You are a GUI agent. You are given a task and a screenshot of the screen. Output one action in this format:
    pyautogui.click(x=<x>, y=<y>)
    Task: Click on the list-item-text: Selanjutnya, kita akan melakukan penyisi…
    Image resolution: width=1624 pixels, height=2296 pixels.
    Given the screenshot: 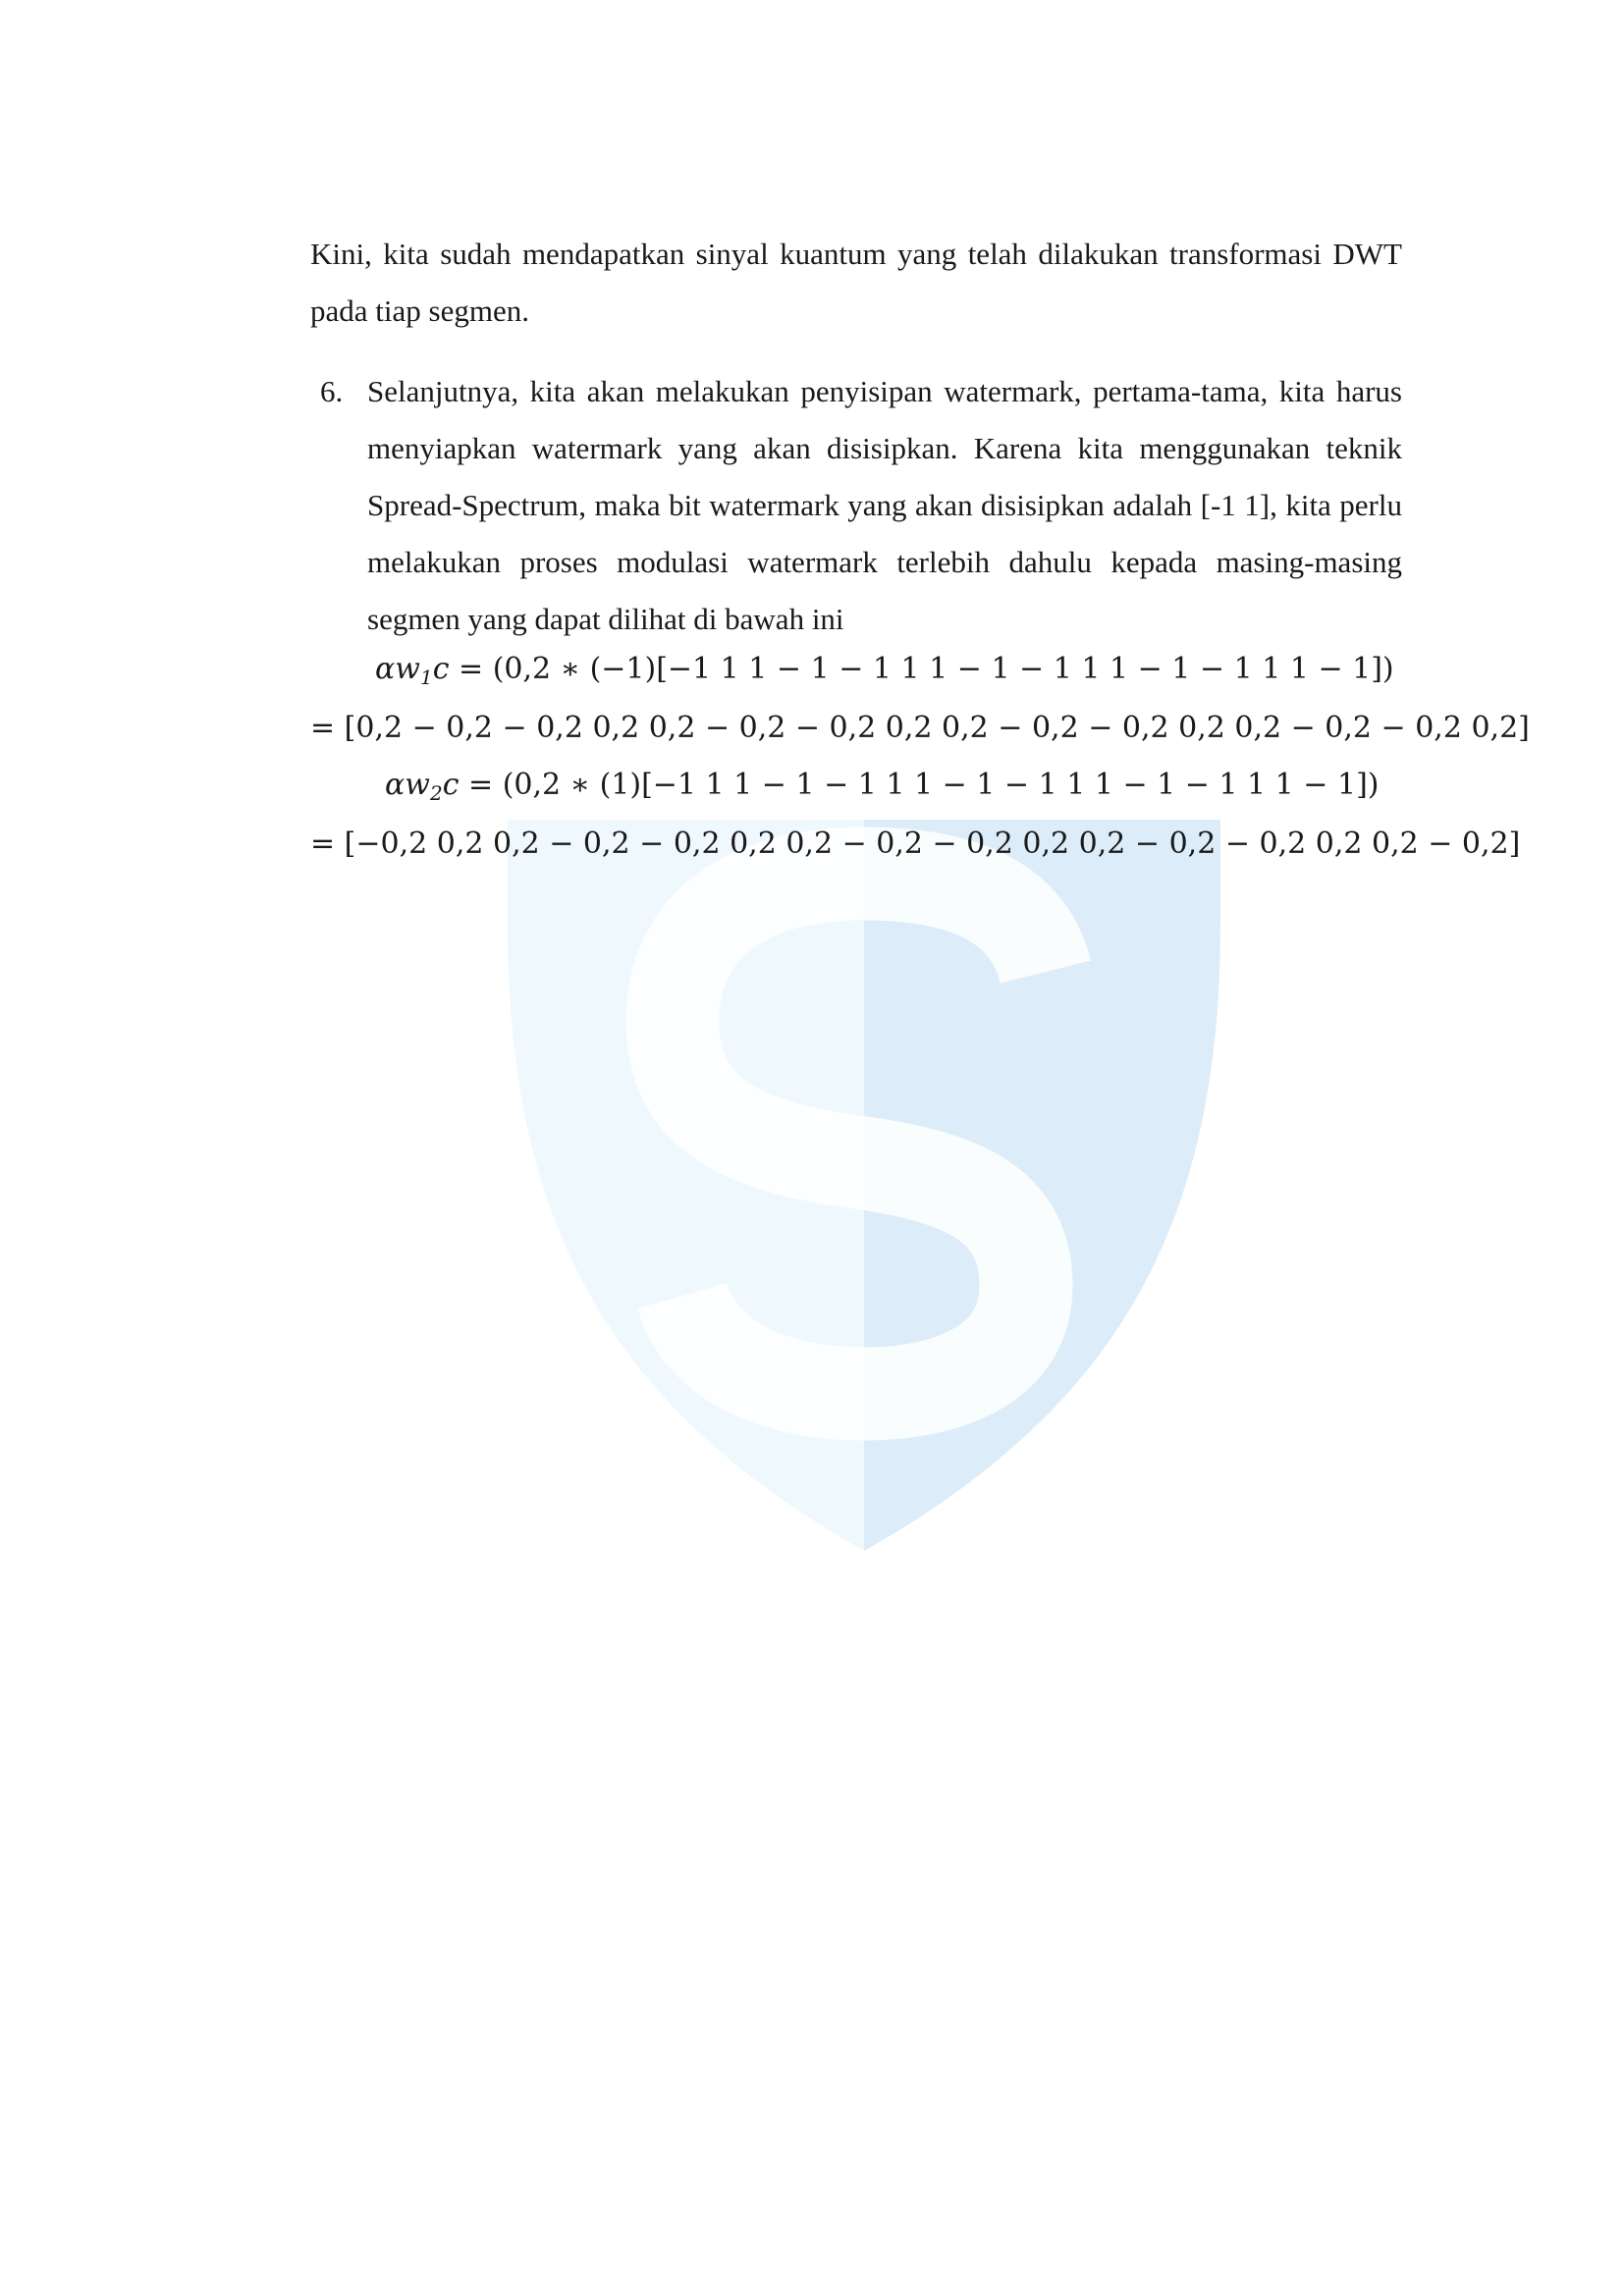 What is the action you would take?
    pyautogui.click(x=884, y=505)
    